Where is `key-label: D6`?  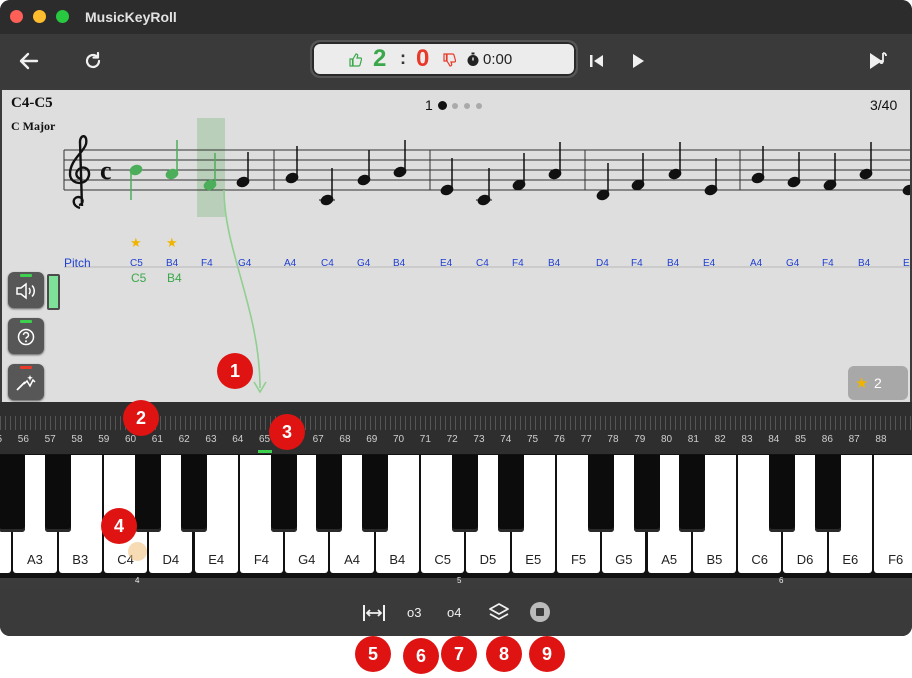 key-label: D6 is located at coordinates (805, 559).